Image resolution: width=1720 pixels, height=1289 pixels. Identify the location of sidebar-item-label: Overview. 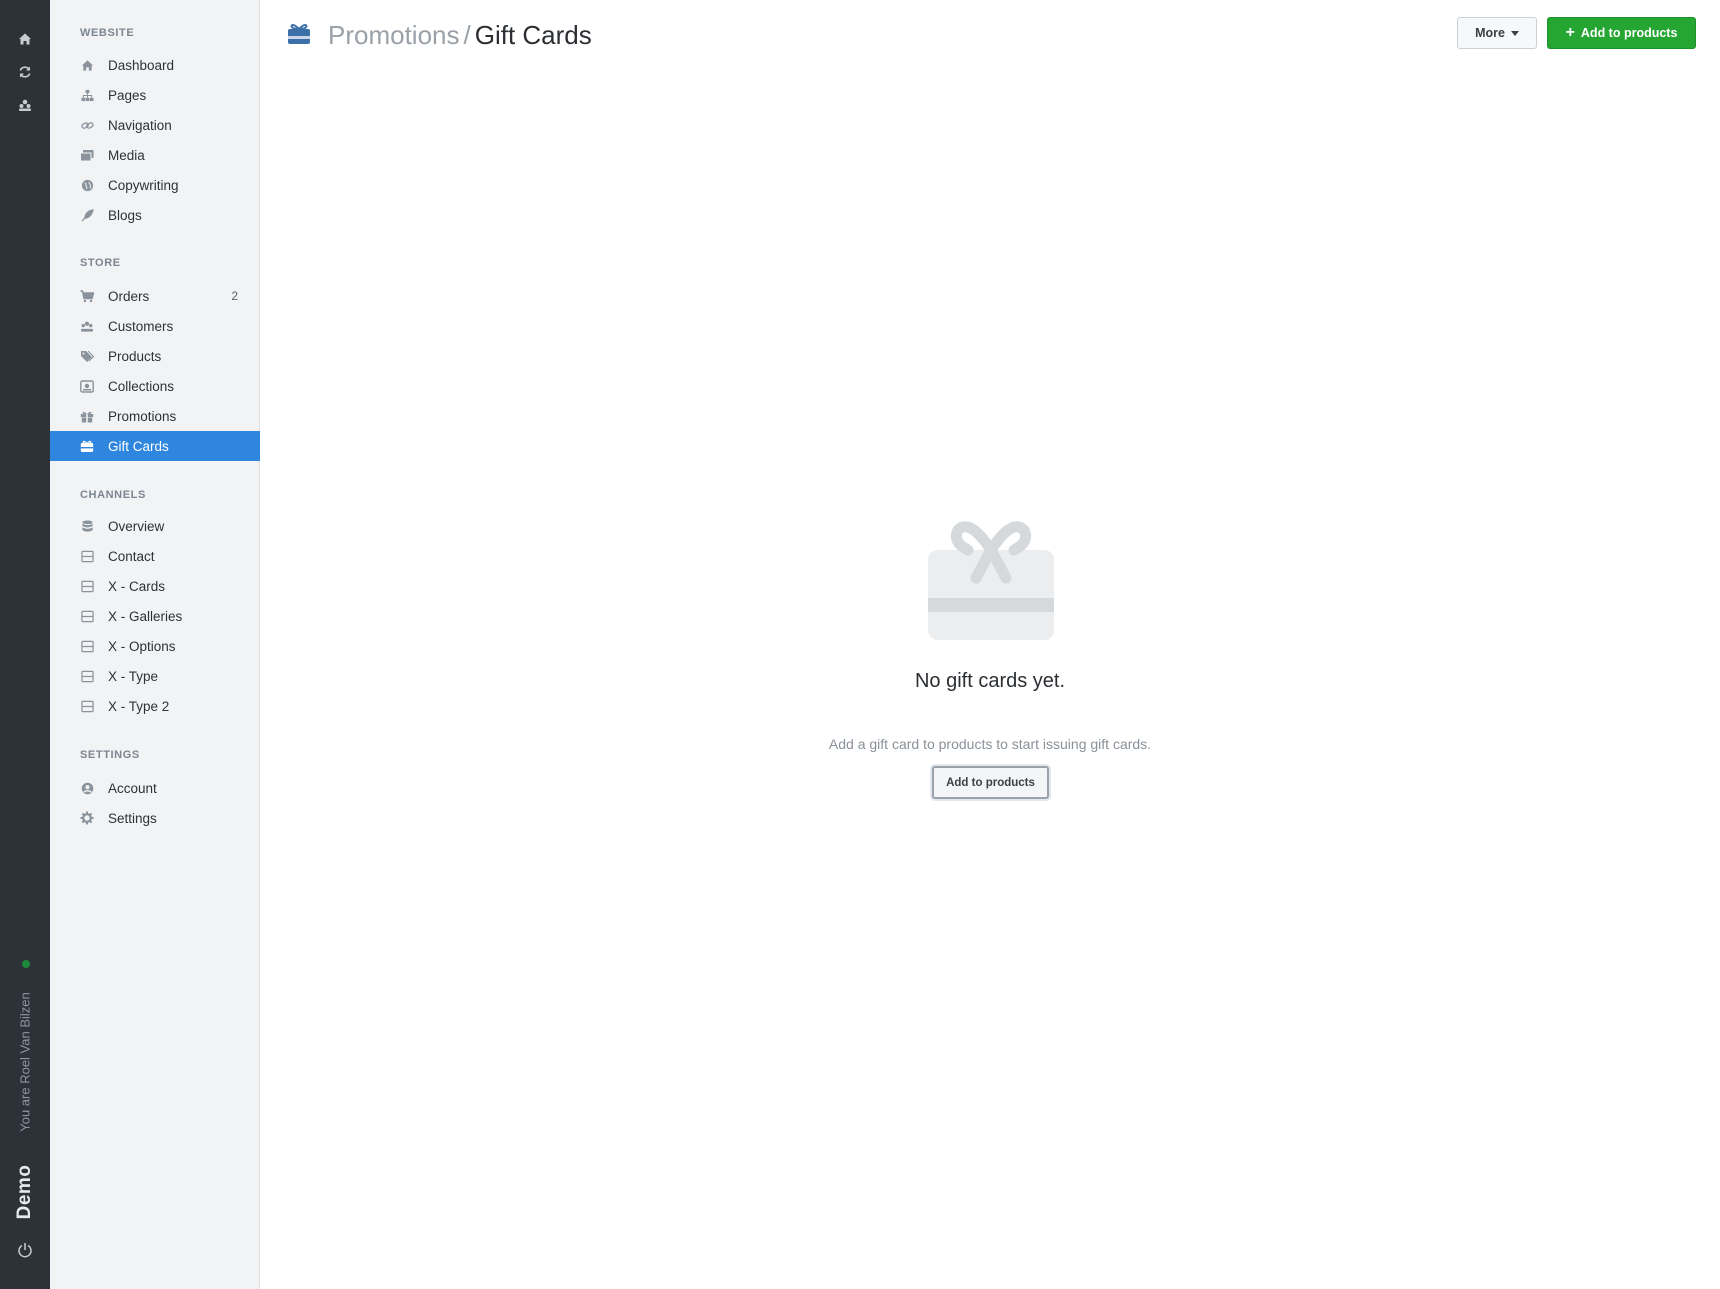
(136, 526).